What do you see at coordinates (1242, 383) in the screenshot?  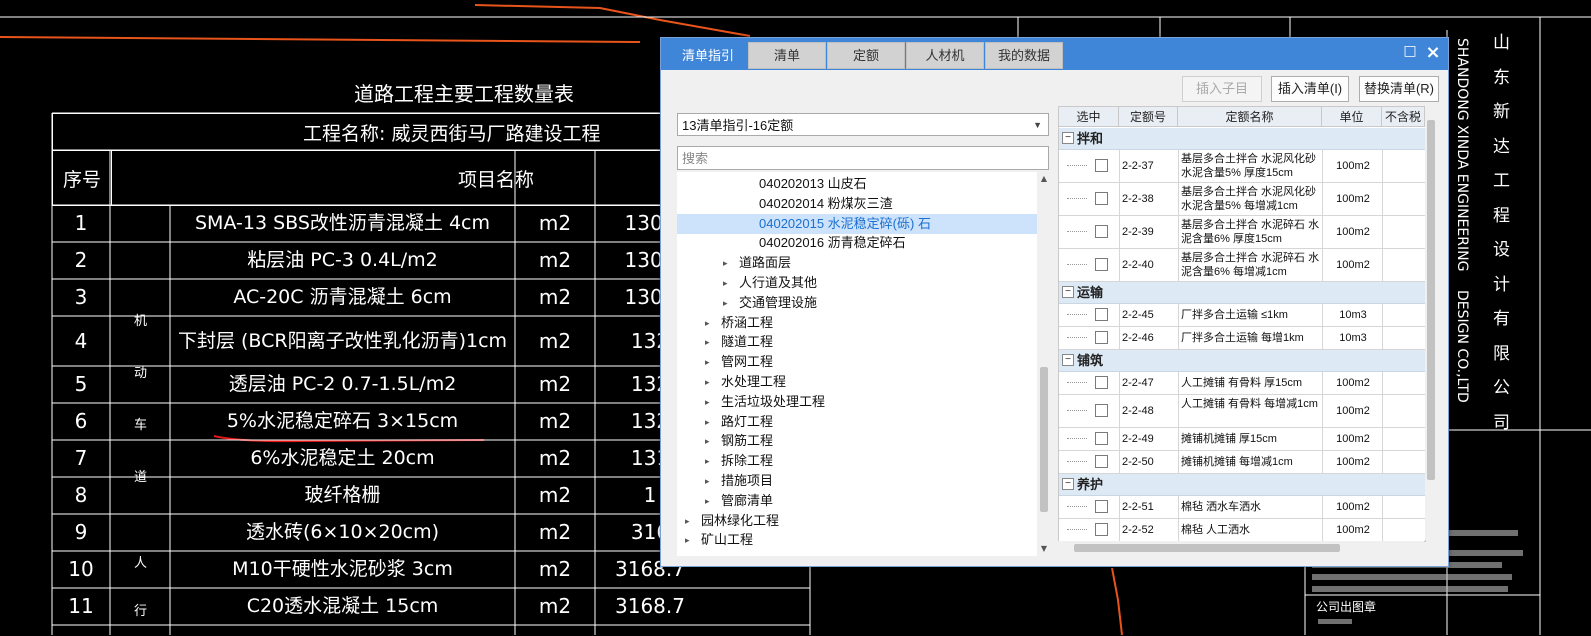 I see `quota-row: 2-2-47 人工摊铺 有骨料 厚15cm 100m2` at bounding box center [1242, 383].